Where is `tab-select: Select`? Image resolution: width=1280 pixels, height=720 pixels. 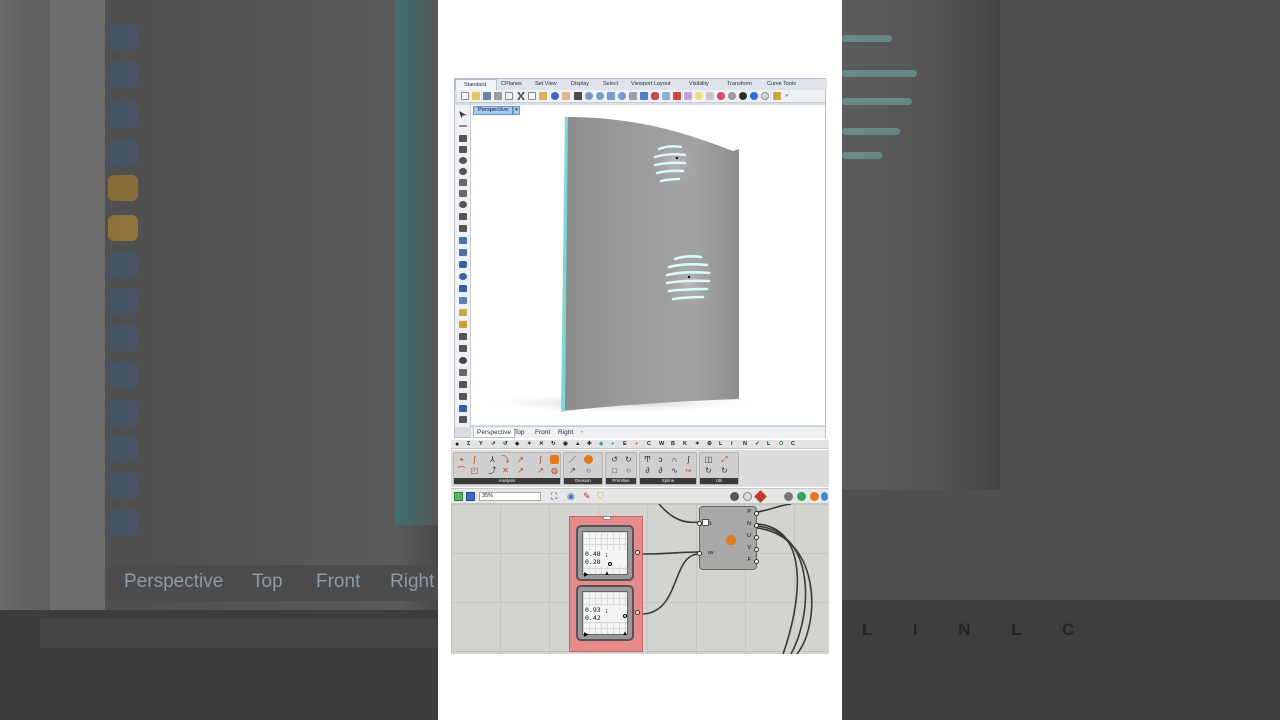 tab-select: Select is located at coordinates (613, 84).